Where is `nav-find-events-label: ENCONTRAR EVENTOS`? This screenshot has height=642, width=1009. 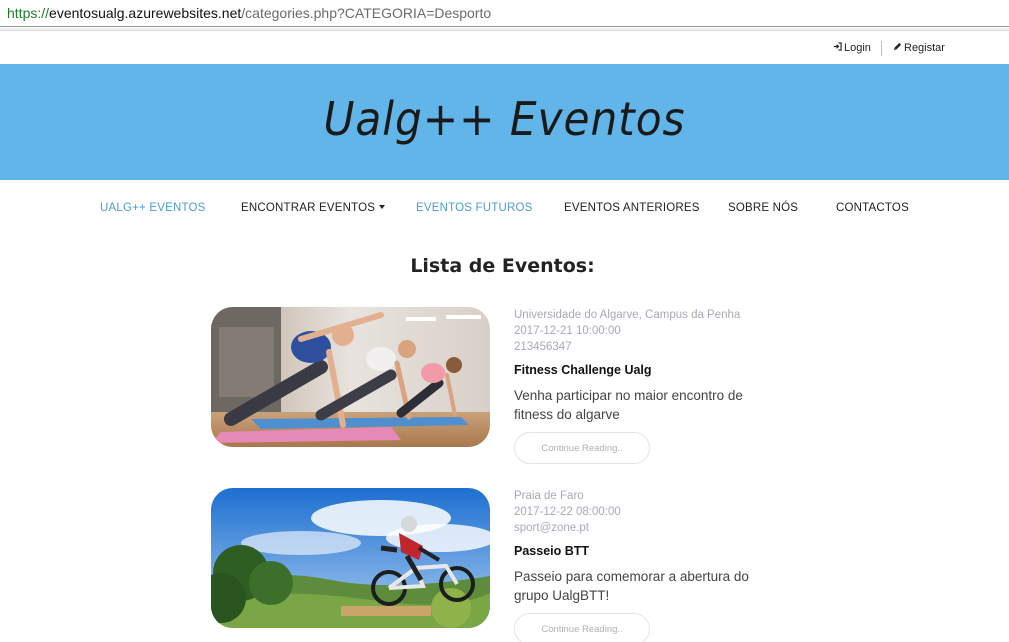
nav-find-events-label: ENCONTRAR EVENTOS is located at coordinates (308, 208).